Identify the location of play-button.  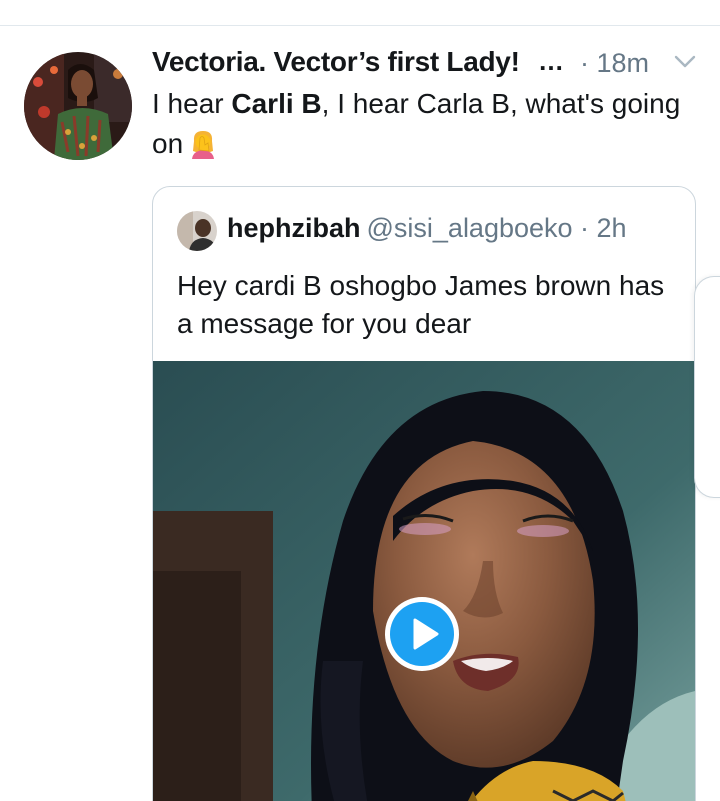
(422, 634).